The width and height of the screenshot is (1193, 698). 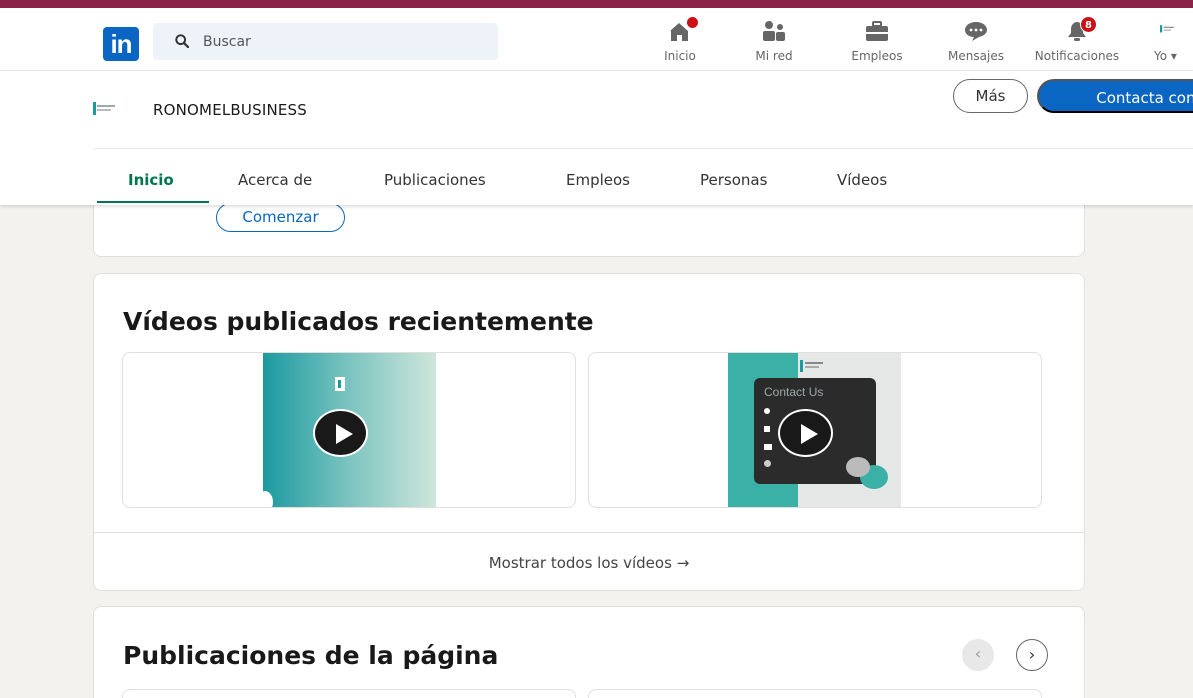 What do you see at coordinates (121, 44) in the screenshot?
I see `linkedin-logo: in` at bounding box center [121, 44].